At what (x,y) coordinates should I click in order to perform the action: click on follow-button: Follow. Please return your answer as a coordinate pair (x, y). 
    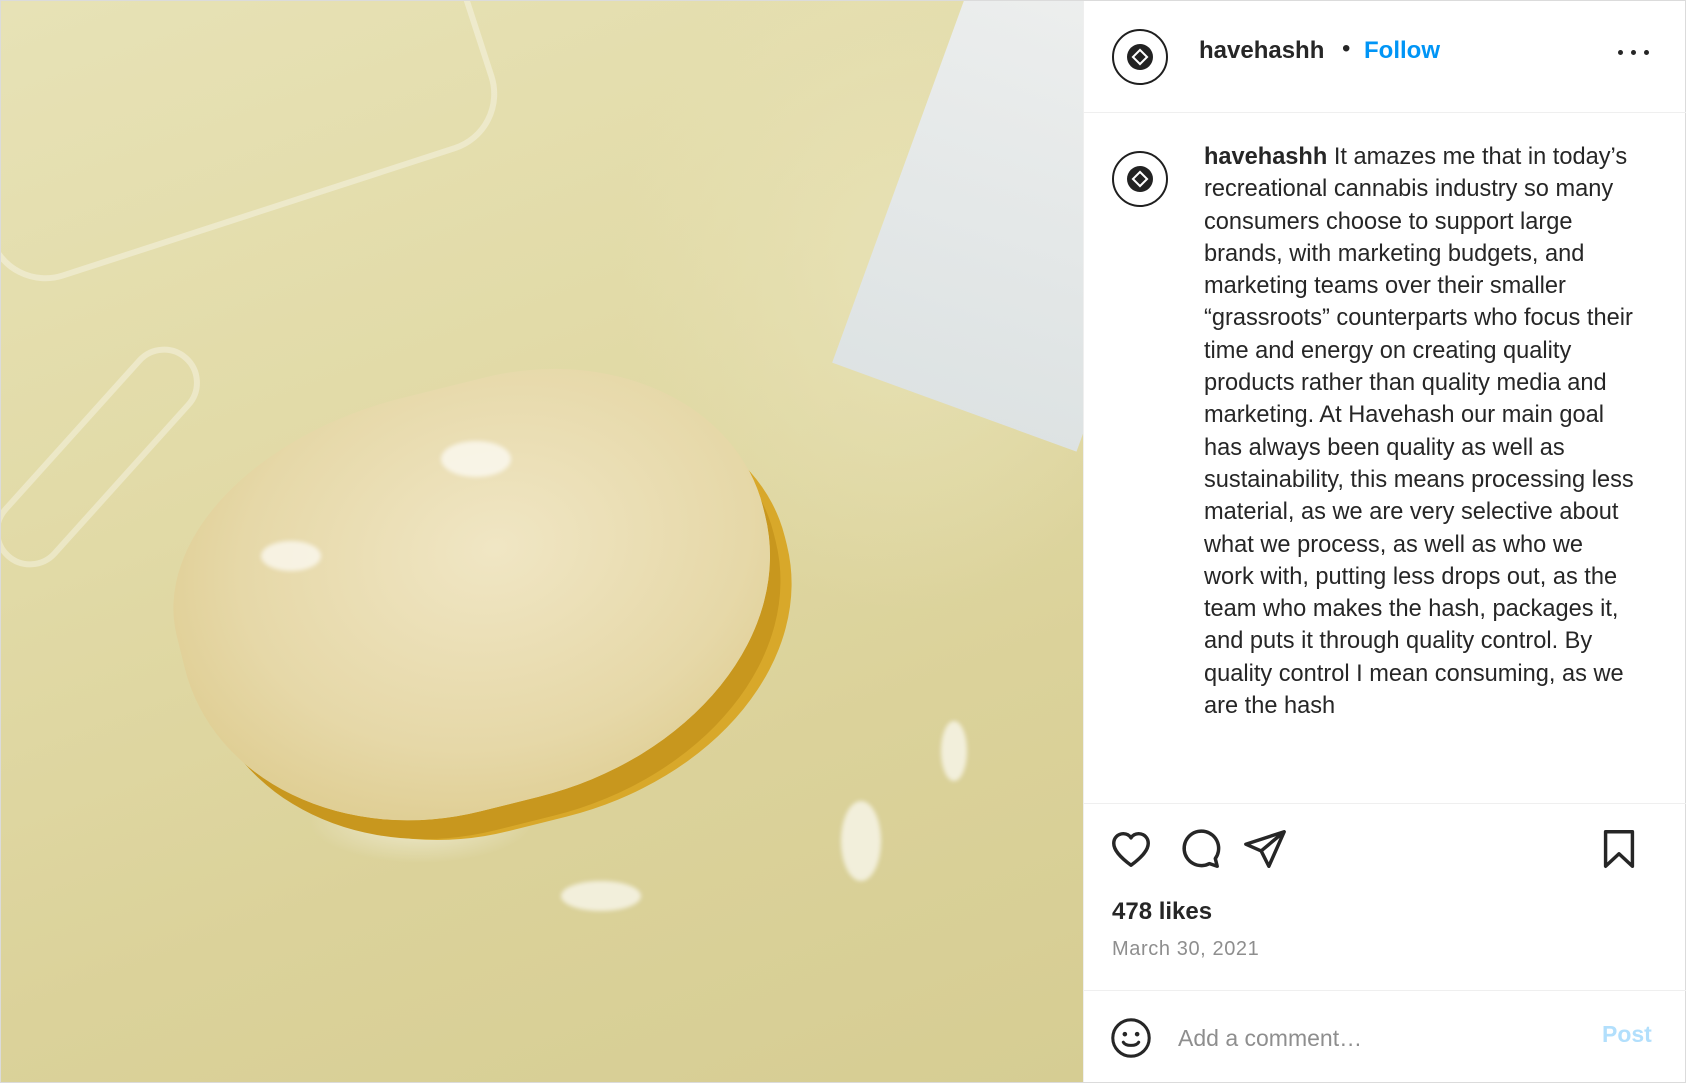
    Looking at the image, I should click on (1402, 51).